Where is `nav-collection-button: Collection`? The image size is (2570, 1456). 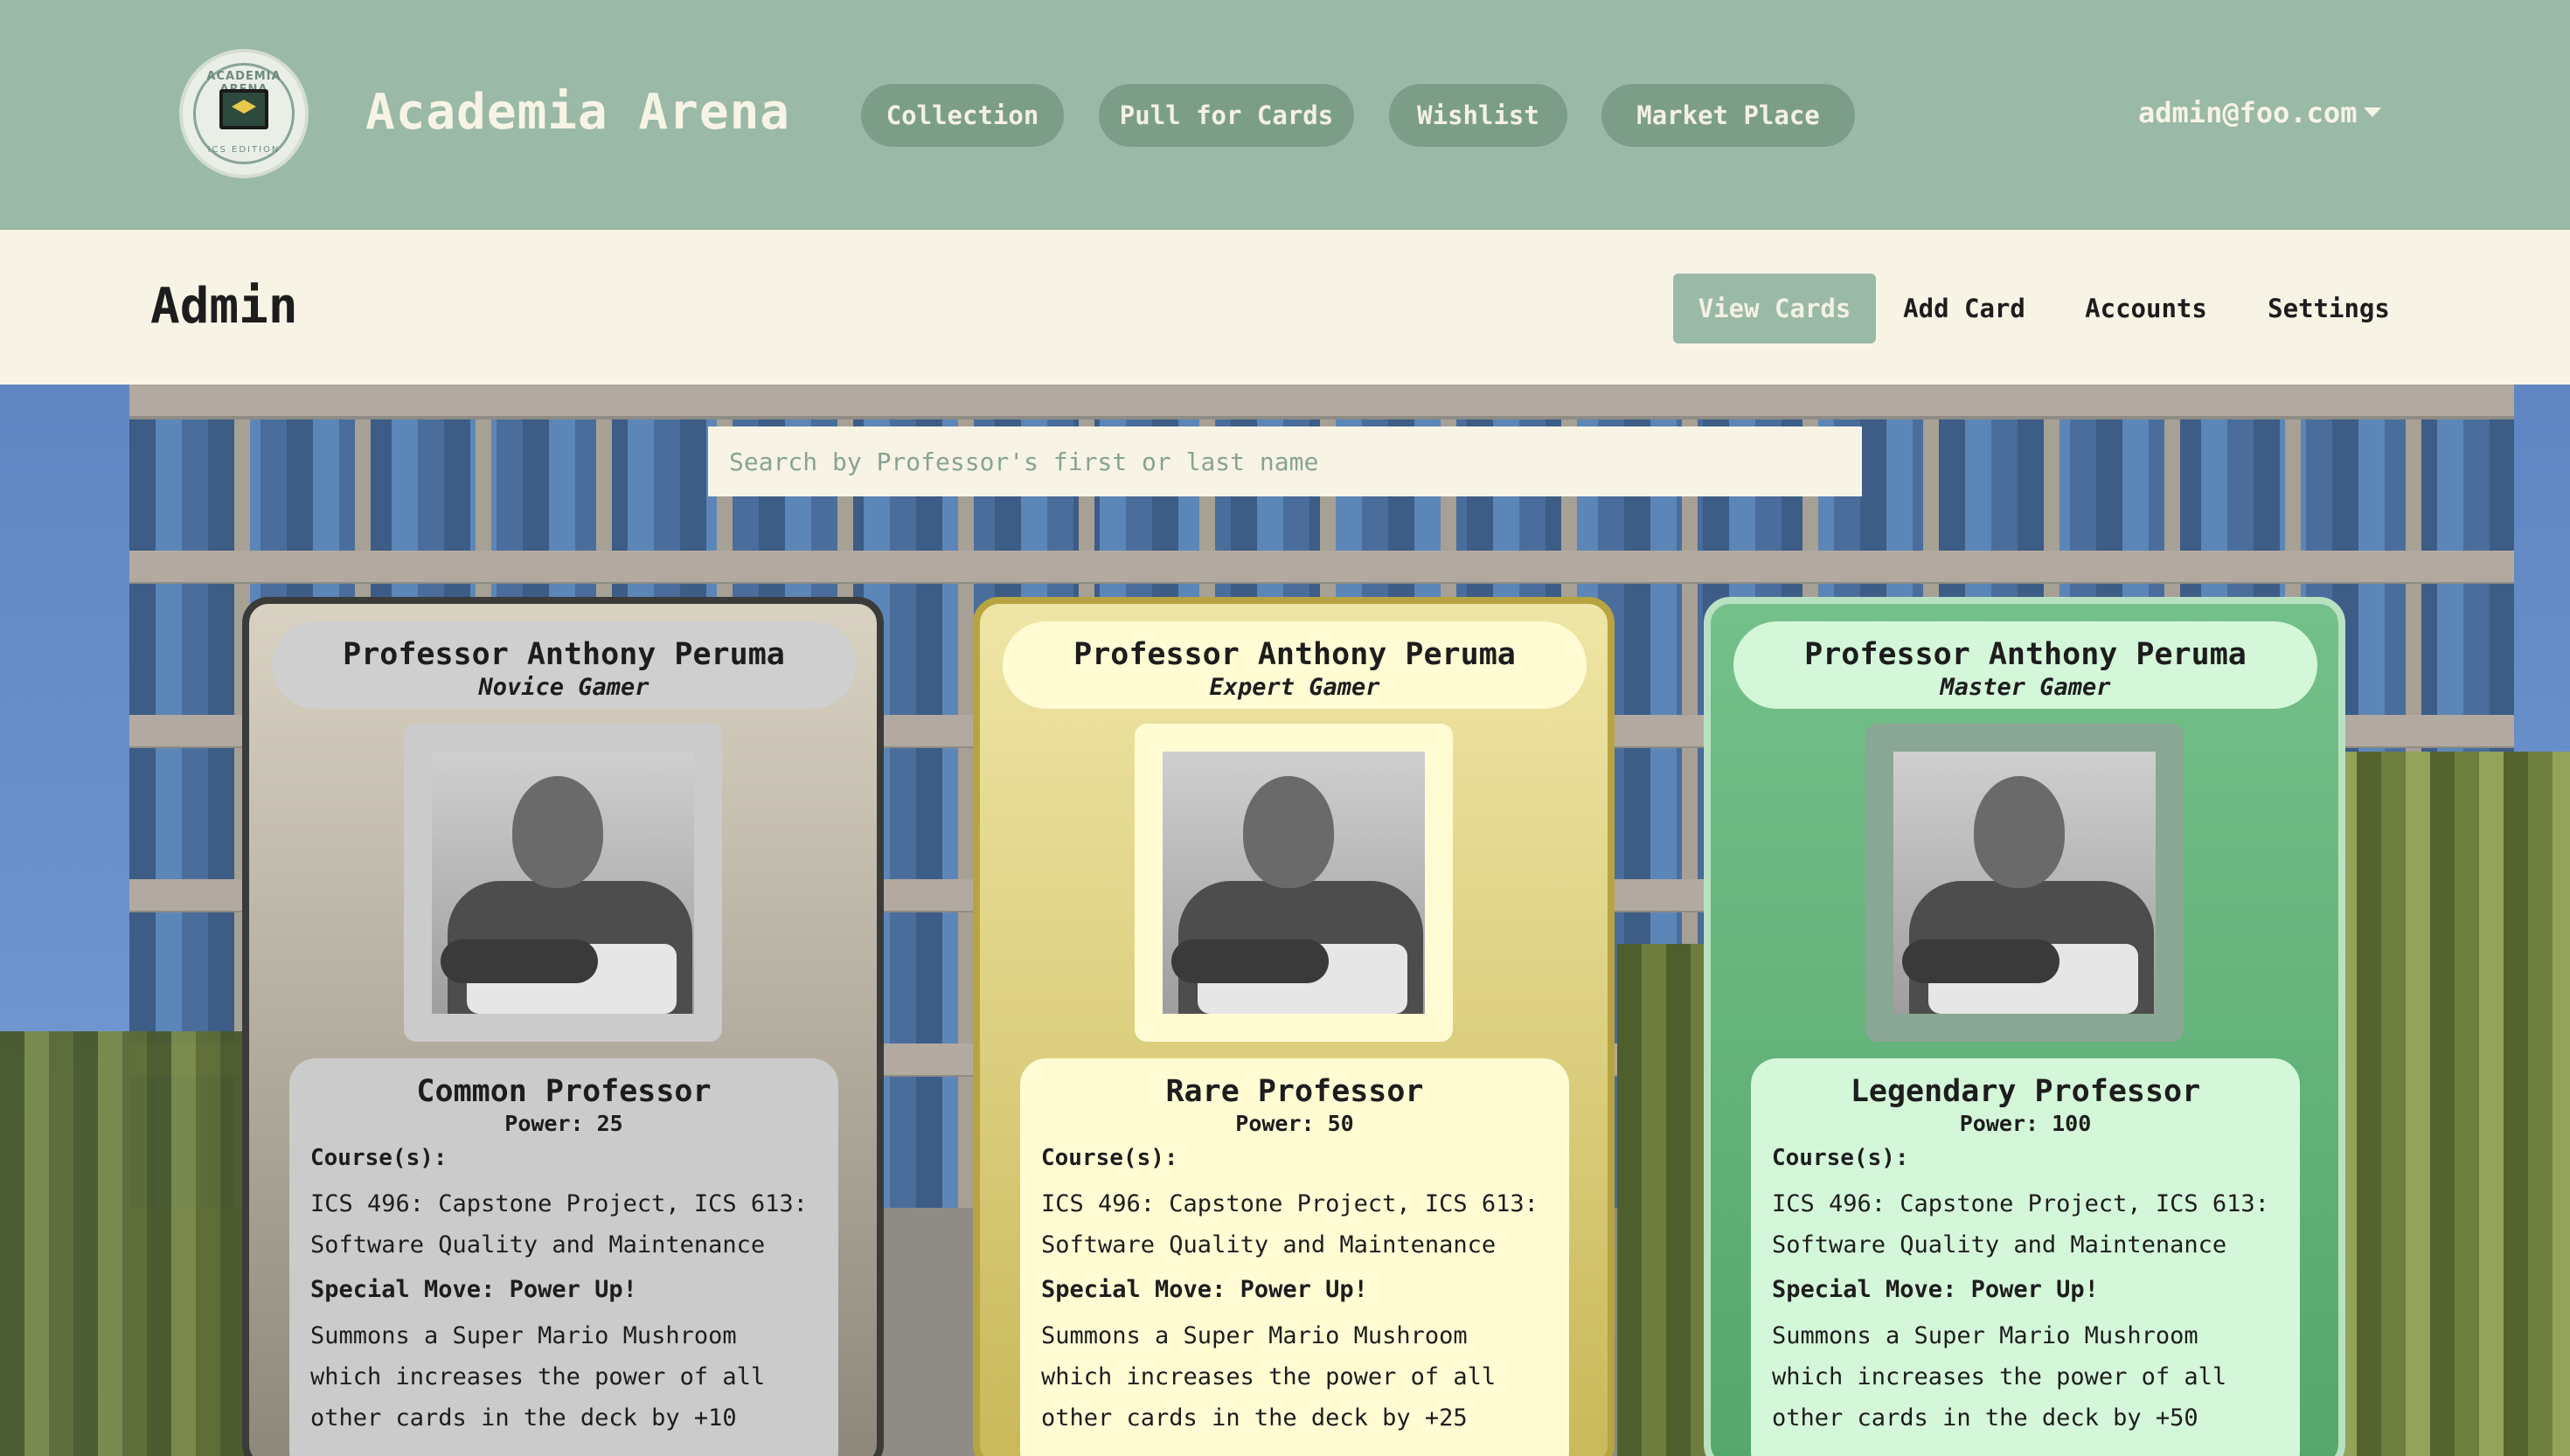
nav-collection-button: Collection is located at coordinates (962, 115).